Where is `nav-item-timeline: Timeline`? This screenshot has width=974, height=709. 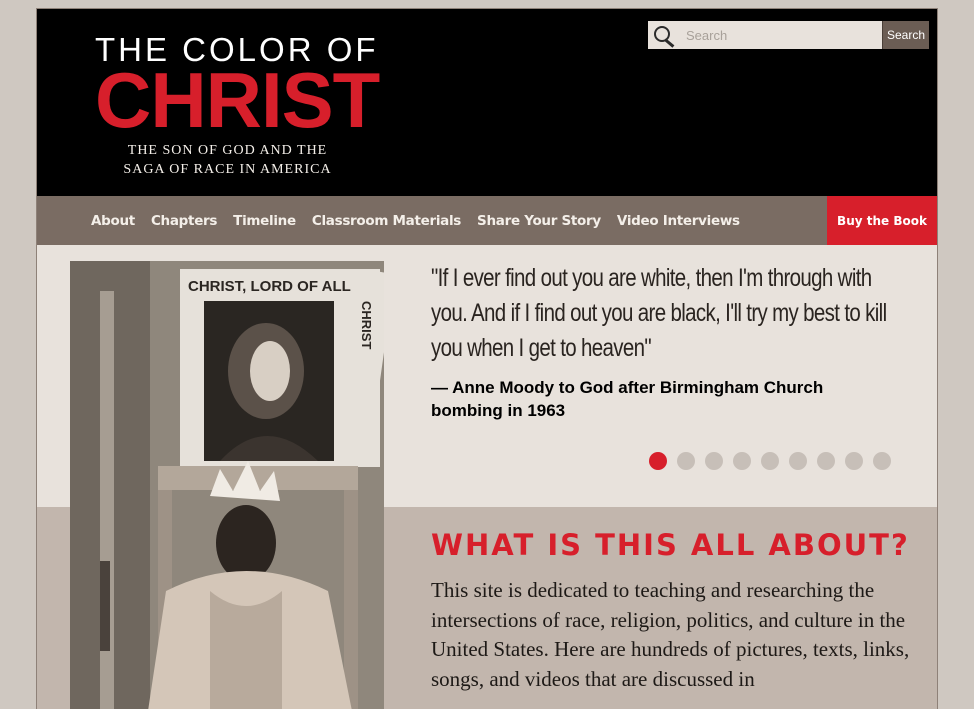 nav-item-timeline: Timeline is located at coordinates (264, 221).